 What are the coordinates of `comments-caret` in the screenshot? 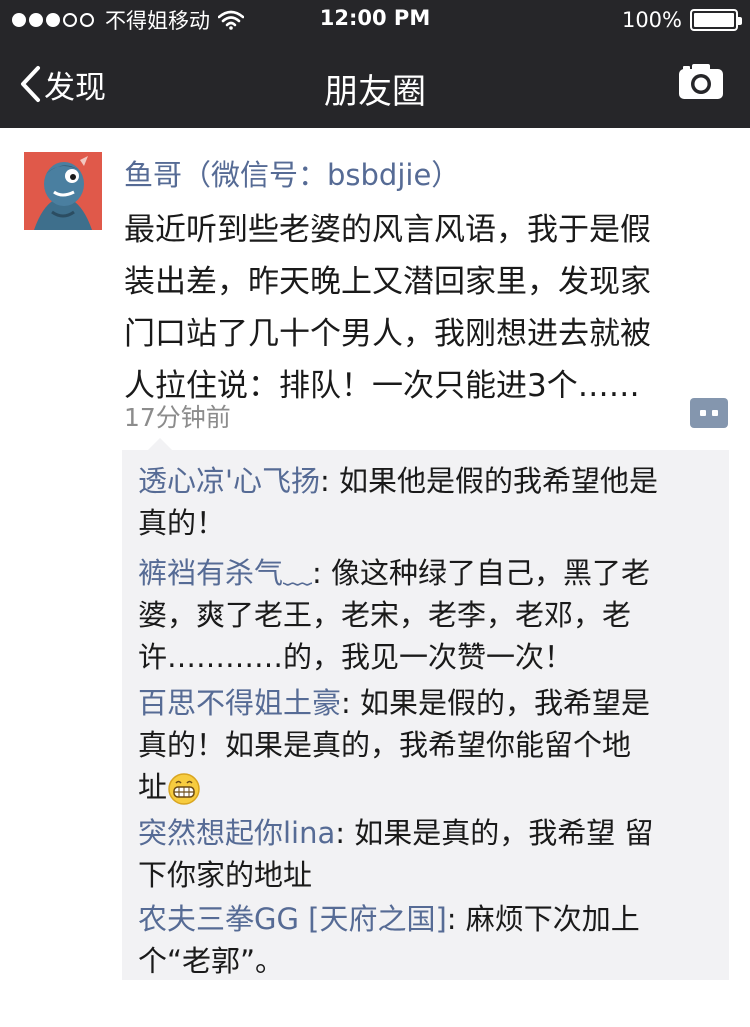 It's located at (160, 444).